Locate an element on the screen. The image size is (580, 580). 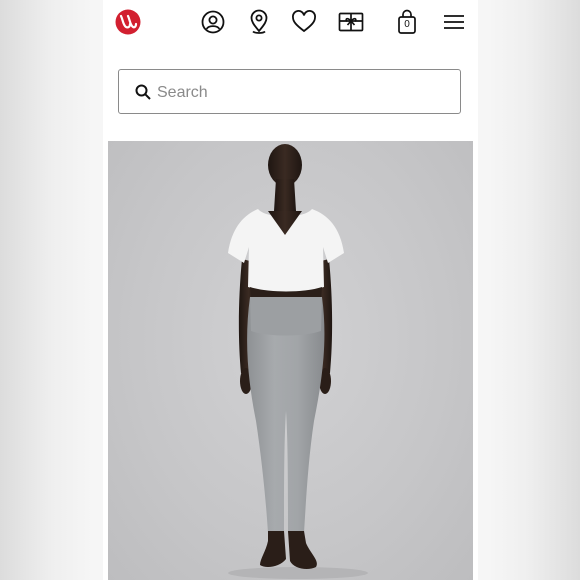
bag-icon: 0 is located at coordinates (407, 22).